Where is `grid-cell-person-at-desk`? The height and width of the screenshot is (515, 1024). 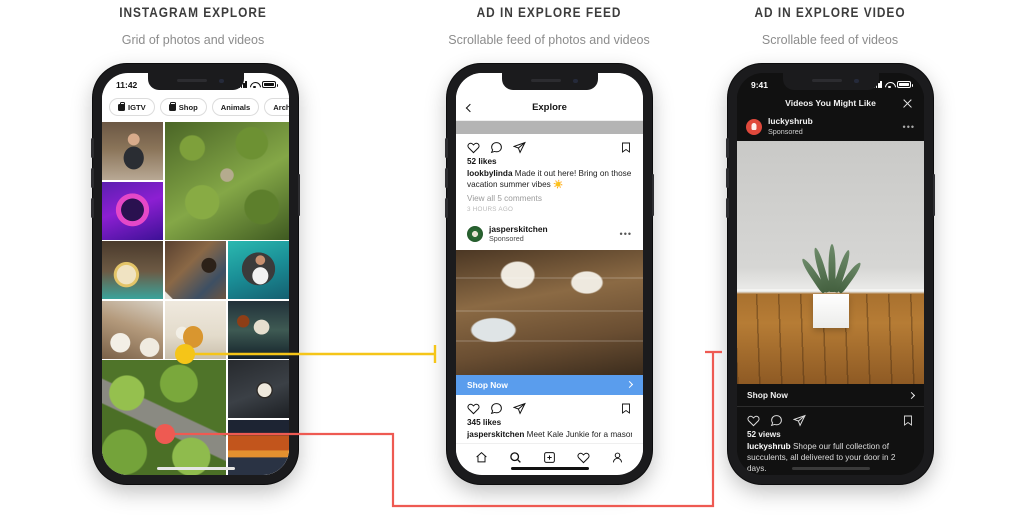 grid-cell-person-at-desk is located at coordinates (133, 151).